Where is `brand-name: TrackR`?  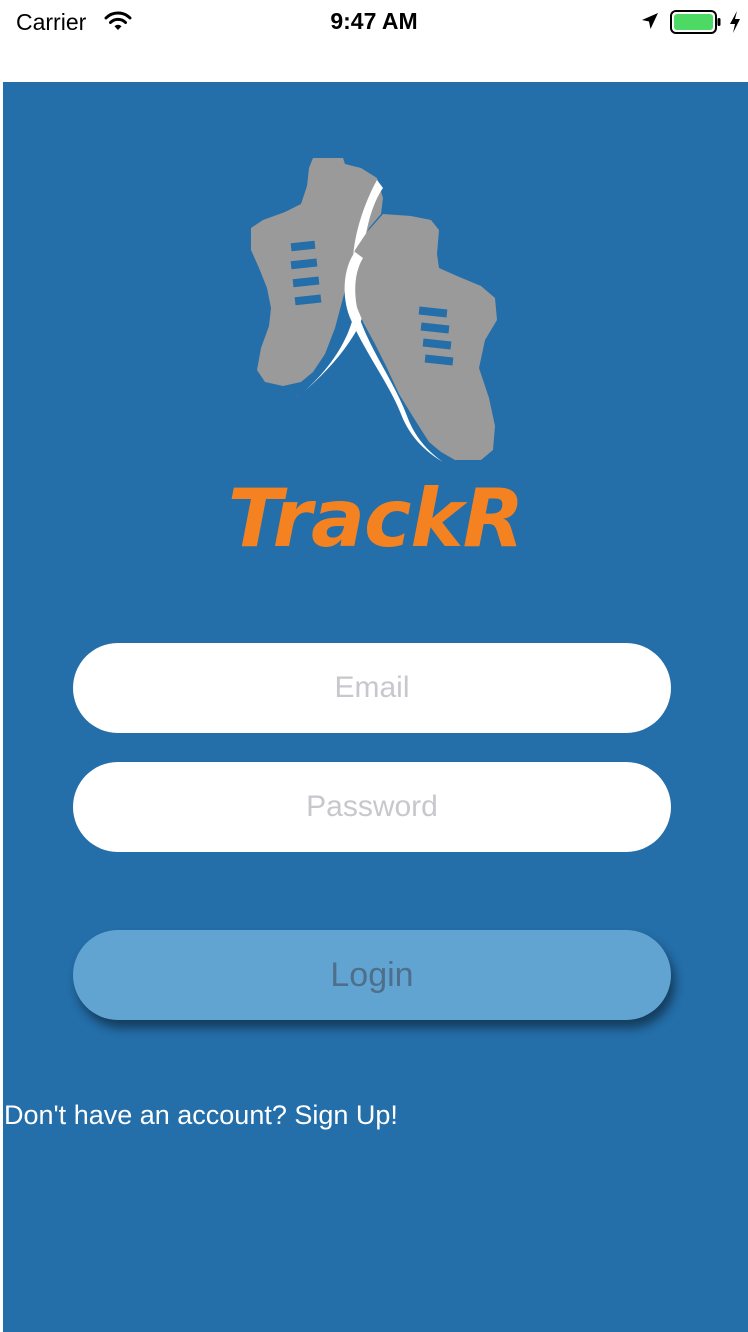 brand-name: TrackR is located at coordinates (375, 518).